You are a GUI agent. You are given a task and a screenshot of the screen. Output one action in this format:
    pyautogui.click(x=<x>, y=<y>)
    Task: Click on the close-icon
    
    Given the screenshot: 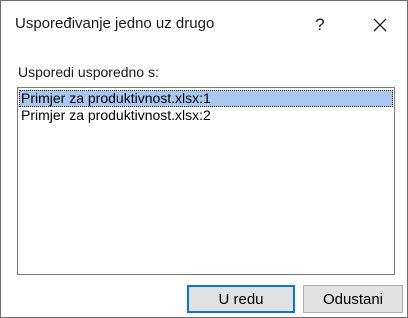 What is the action you would take?
    pyautogui.click(x=380, y=25)
    